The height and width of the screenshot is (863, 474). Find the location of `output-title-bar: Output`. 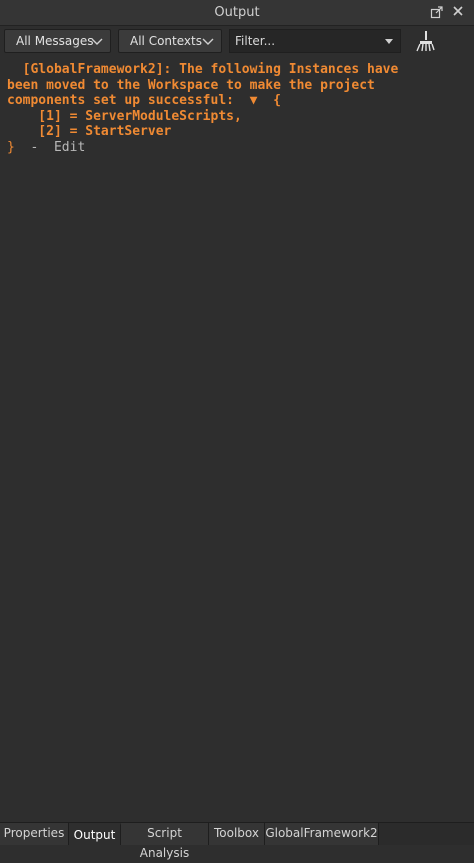

output-title-bar: Output is located at coordinates (237, 13).